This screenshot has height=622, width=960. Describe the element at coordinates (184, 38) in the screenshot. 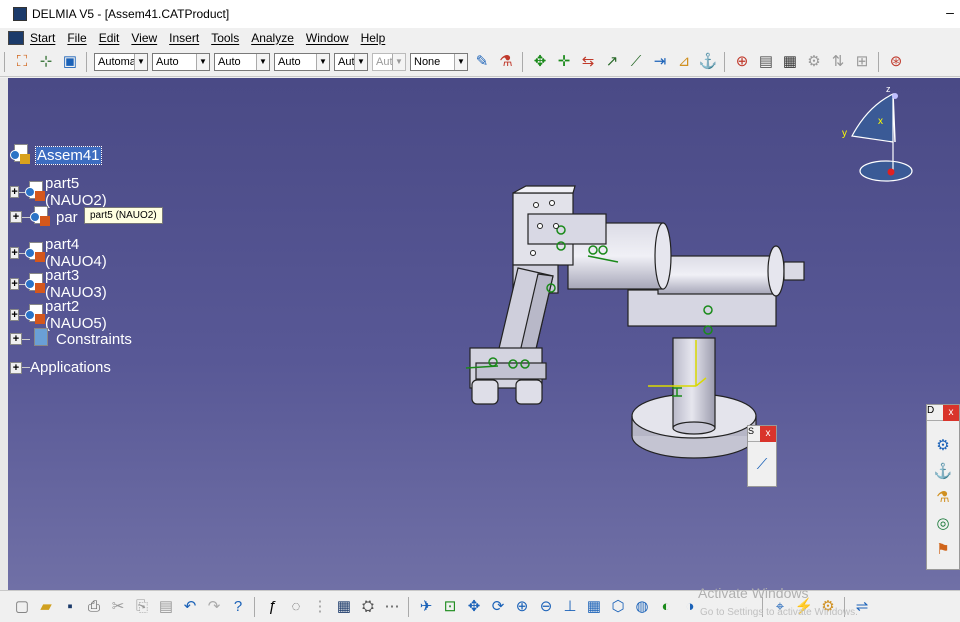

I see `menu-insert: Insert` at that location.